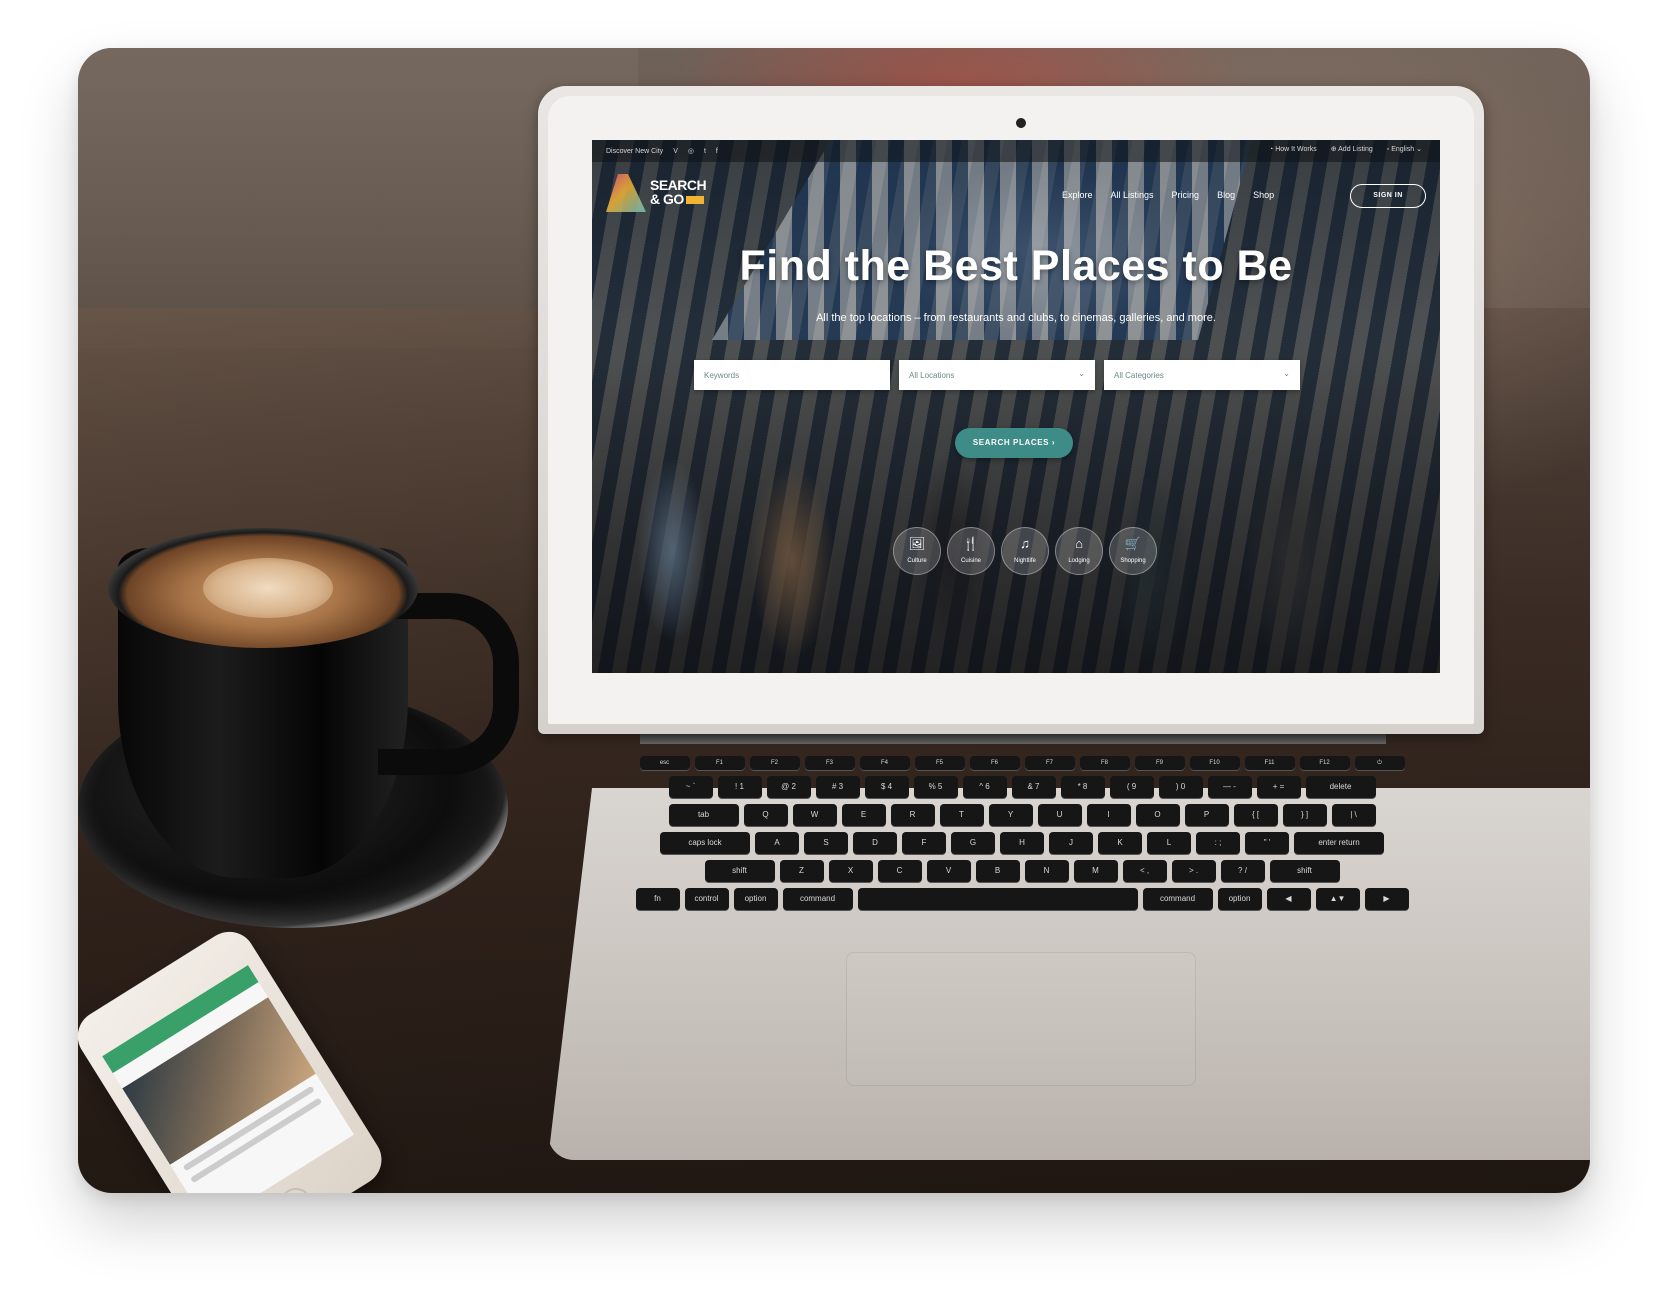 The height and width of the screenshot is (1302, 1668). Describe the element at coordinates (875, 843) in the screenshot. I see `key: D` at that location.